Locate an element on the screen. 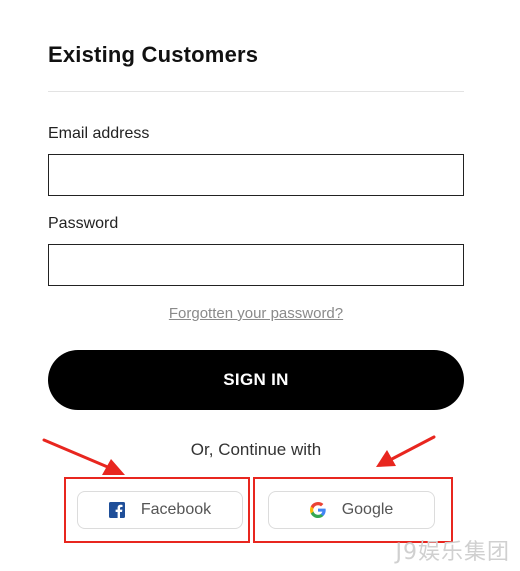  google-button: Google is located at coordinates (351, 510).